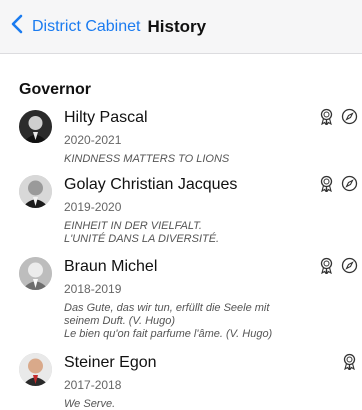 The image size is (362, 410). Describe the element at coordinates (17, 26) in the screenshot. I see `chevron-left-icon` at that location.